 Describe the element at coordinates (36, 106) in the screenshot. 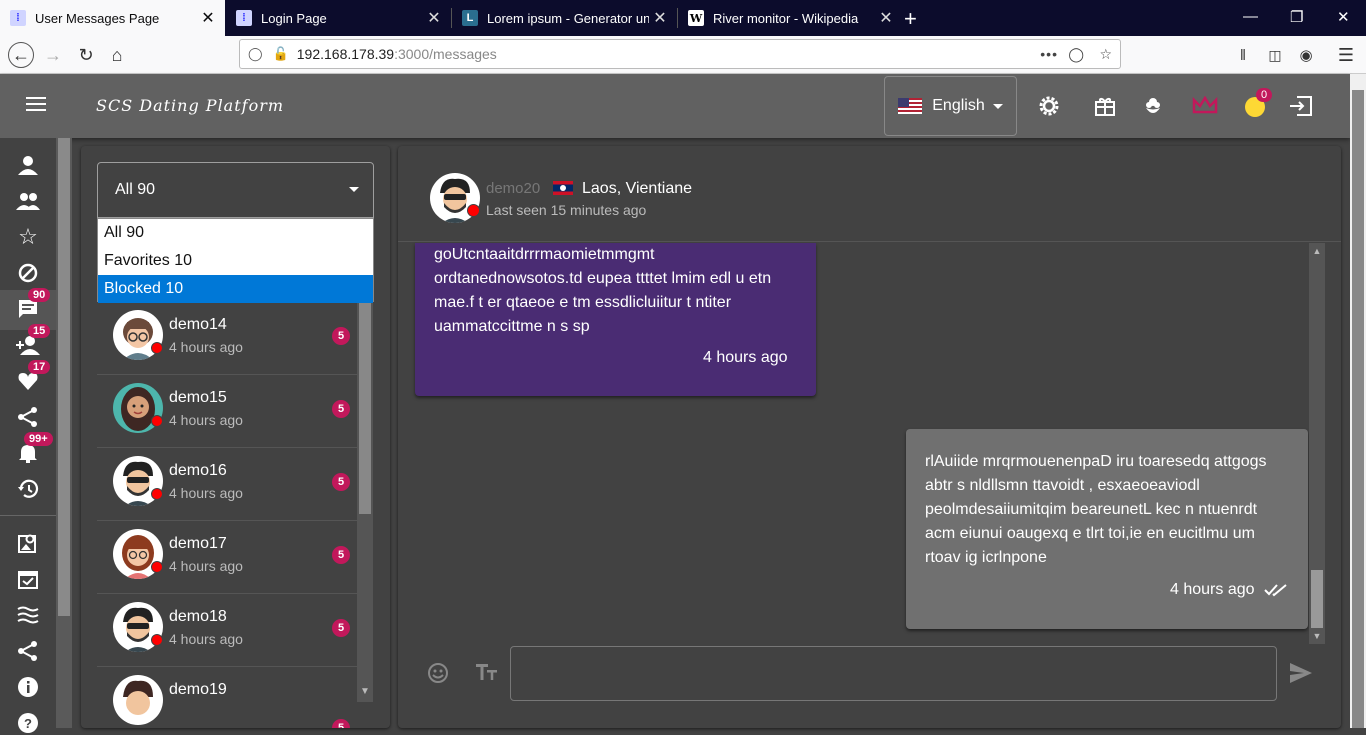

I see `hamburger-menu-icon` at that location.